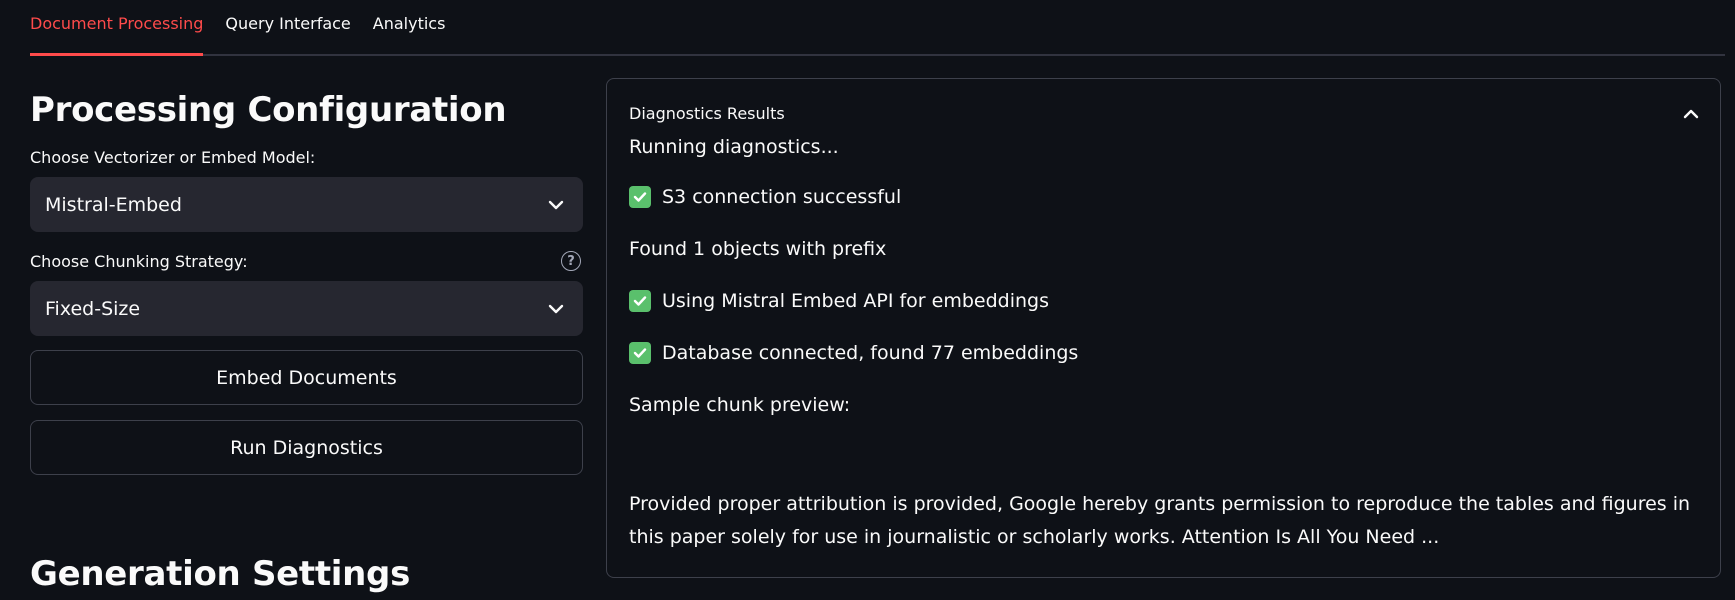 The image size is (1735, 600). Describe the element at coordinates (306, 308) in the screenshot. I see `chunking-select: Fixed-Size` at that location.